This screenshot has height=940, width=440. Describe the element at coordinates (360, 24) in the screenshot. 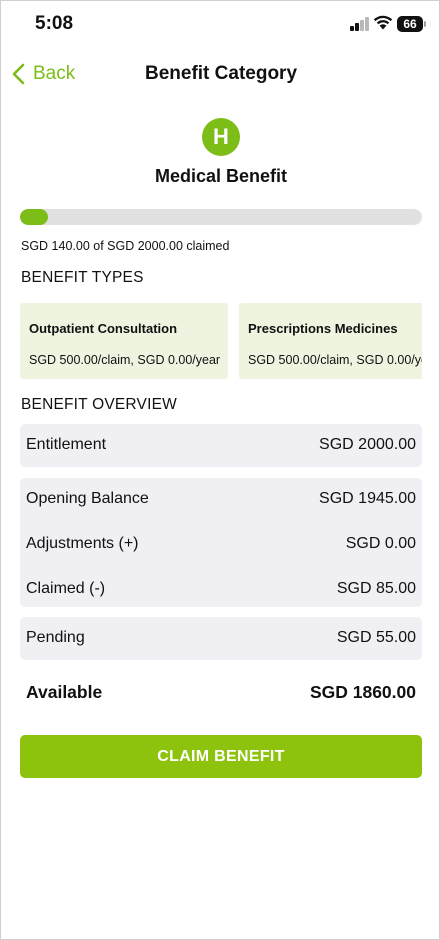

I see `cellular-signal-icon` at that location.